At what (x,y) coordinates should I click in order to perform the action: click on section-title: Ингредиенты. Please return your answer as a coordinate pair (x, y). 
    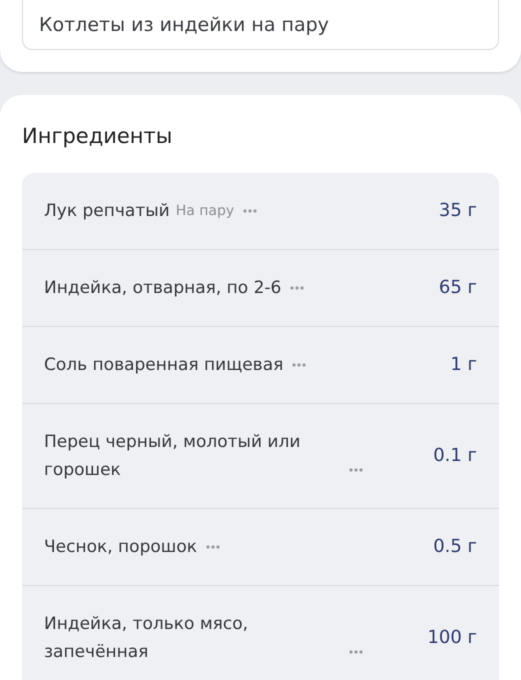
    Looking at the image, I should click on (98, 136).